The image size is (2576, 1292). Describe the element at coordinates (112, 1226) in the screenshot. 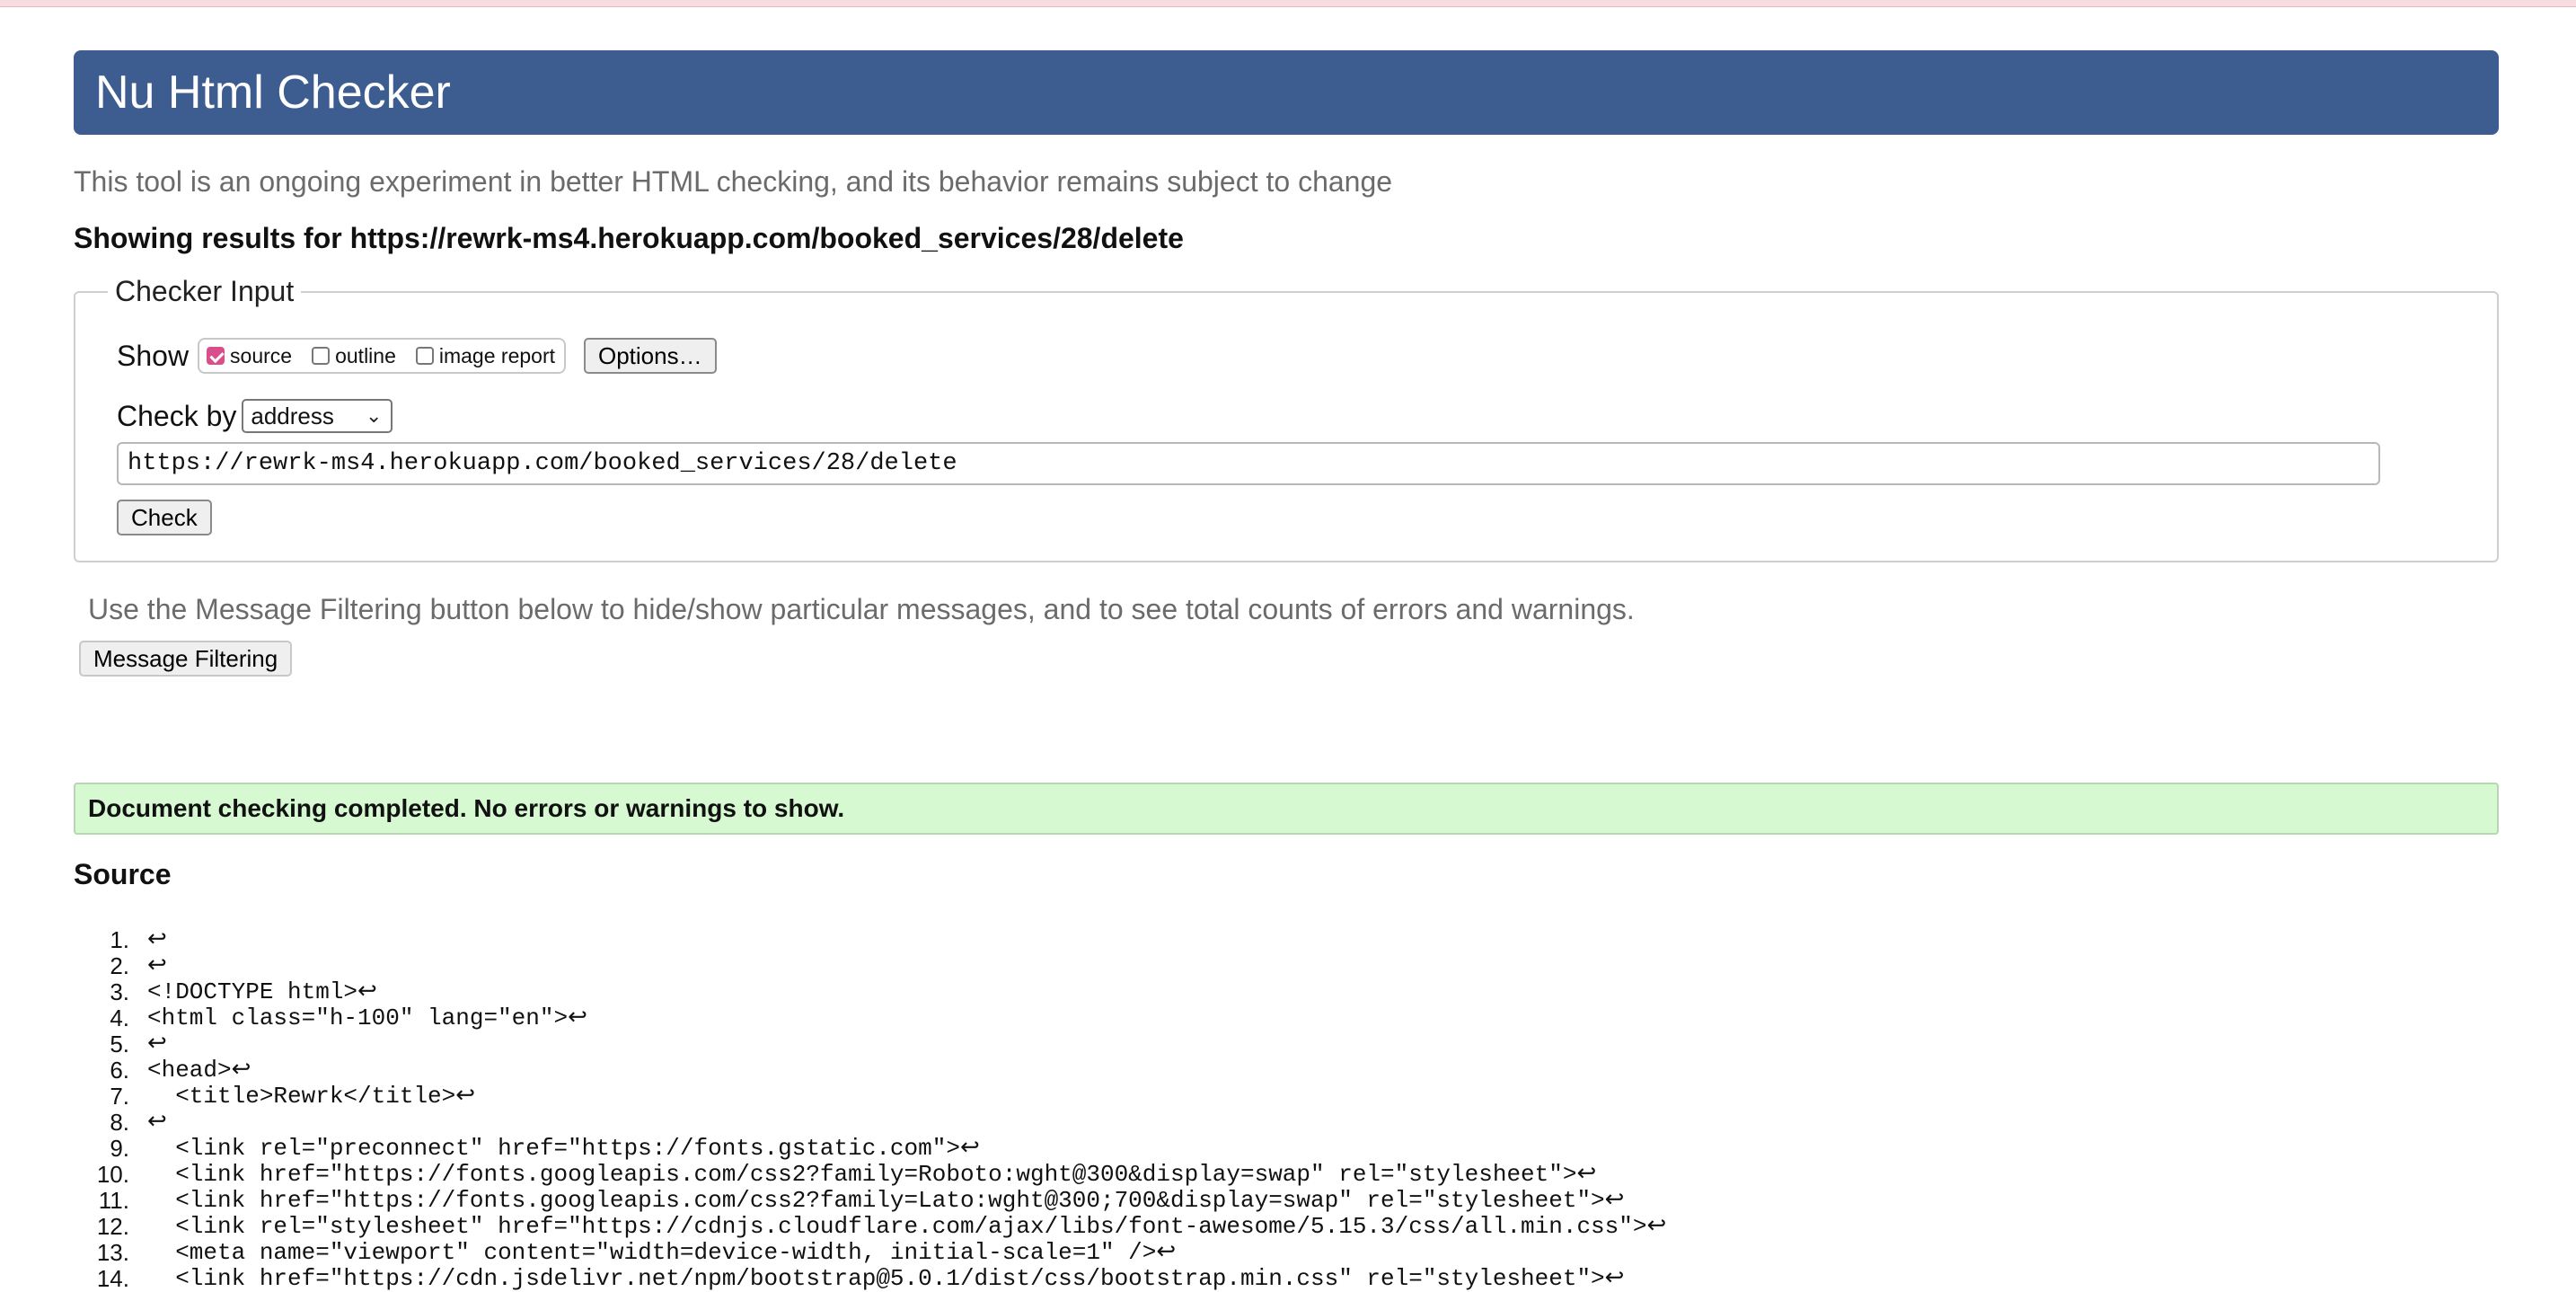

I see `source-line-number: 12.` at that location.